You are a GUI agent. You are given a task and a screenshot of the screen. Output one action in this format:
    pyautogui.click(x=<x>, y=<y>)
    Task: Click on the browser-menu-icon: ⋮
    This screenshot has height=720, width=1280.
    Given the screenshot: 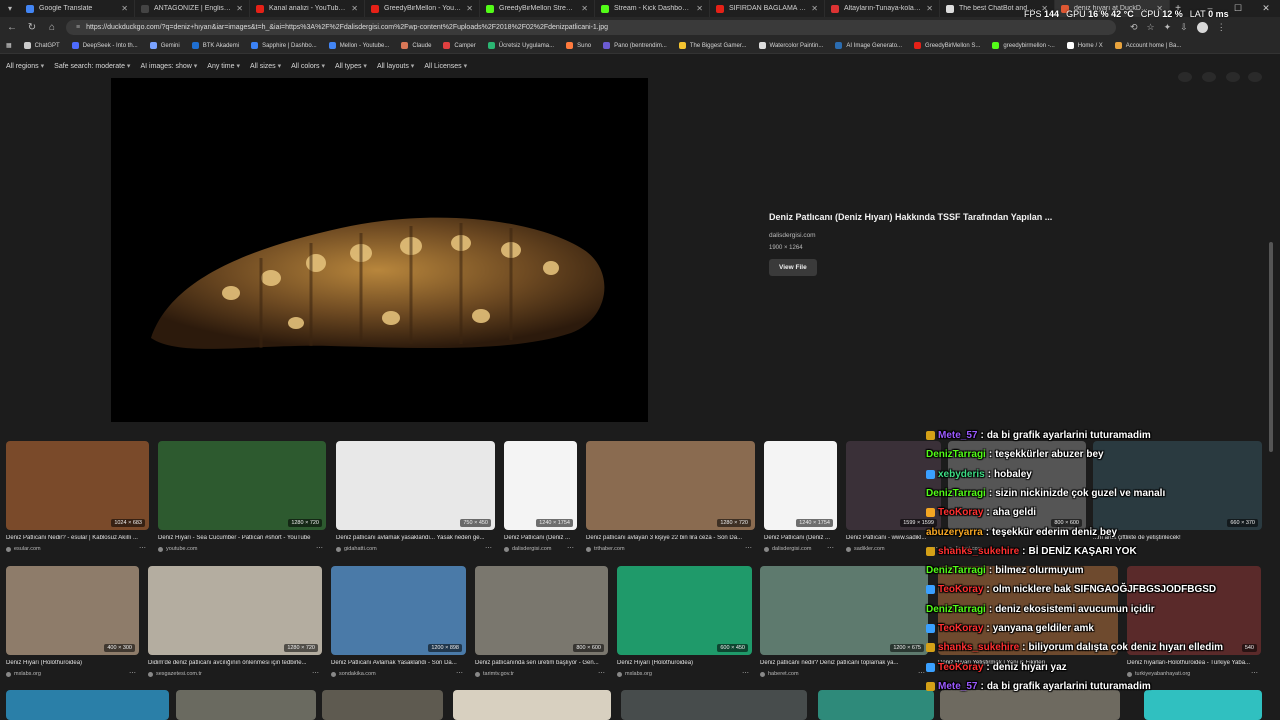 What is the action you would take?
    pyautogui.click(x=1221, y=27)
    